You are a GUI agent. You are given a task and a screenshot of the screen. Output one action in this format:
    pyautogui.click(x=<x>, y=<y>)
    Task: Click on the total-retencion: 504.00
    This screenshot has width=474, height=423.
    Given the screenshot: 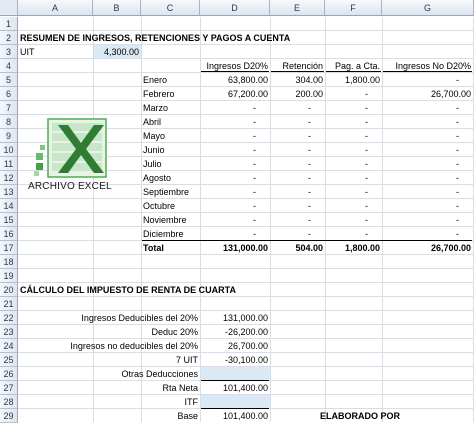 What is the action you would take?
    pyautogui.click(x=297, y=248)
    